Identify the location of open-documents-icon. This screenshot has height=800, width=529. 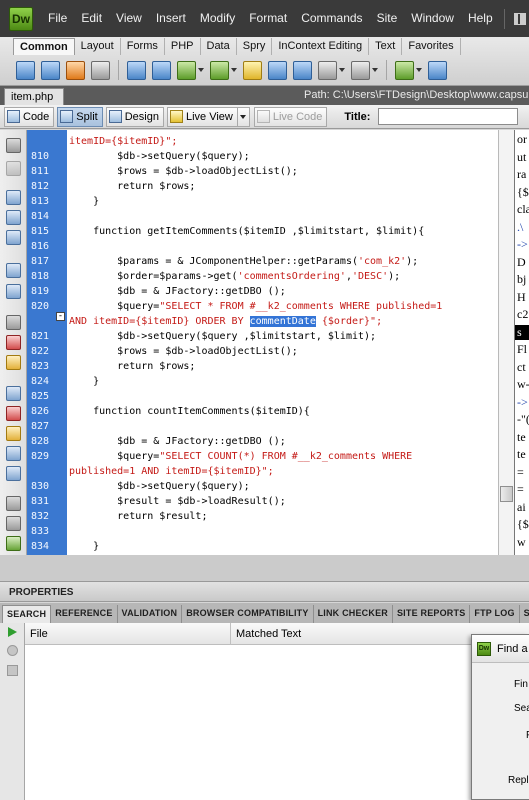
(13, 145).